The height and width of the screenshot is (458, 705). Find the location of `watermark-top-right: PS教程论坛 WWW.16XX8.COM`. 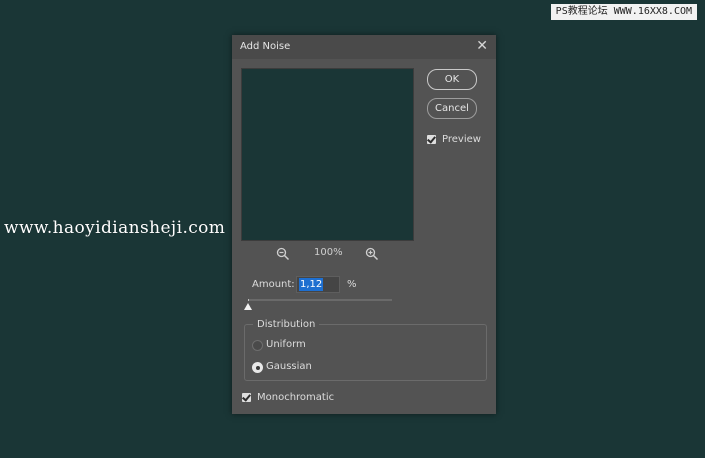

watermark-top-right: PS教程论坛 WWW.16XX8.COM is located at coordinates (623, 12).